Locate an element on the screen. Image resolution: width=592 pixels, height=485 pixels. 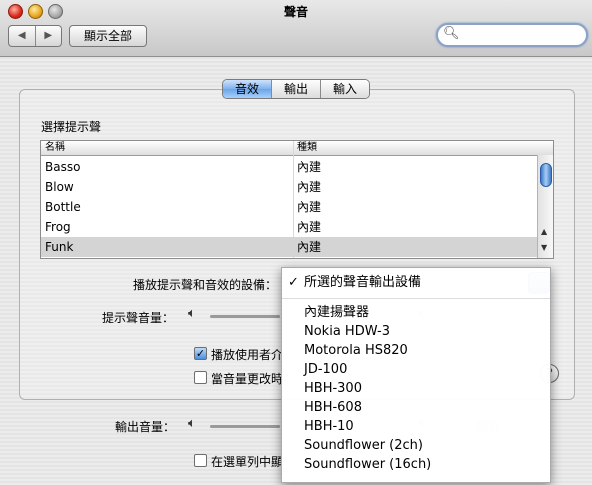
menu-item-label: 內建揚聲器 is located at coordinates (337, 312).